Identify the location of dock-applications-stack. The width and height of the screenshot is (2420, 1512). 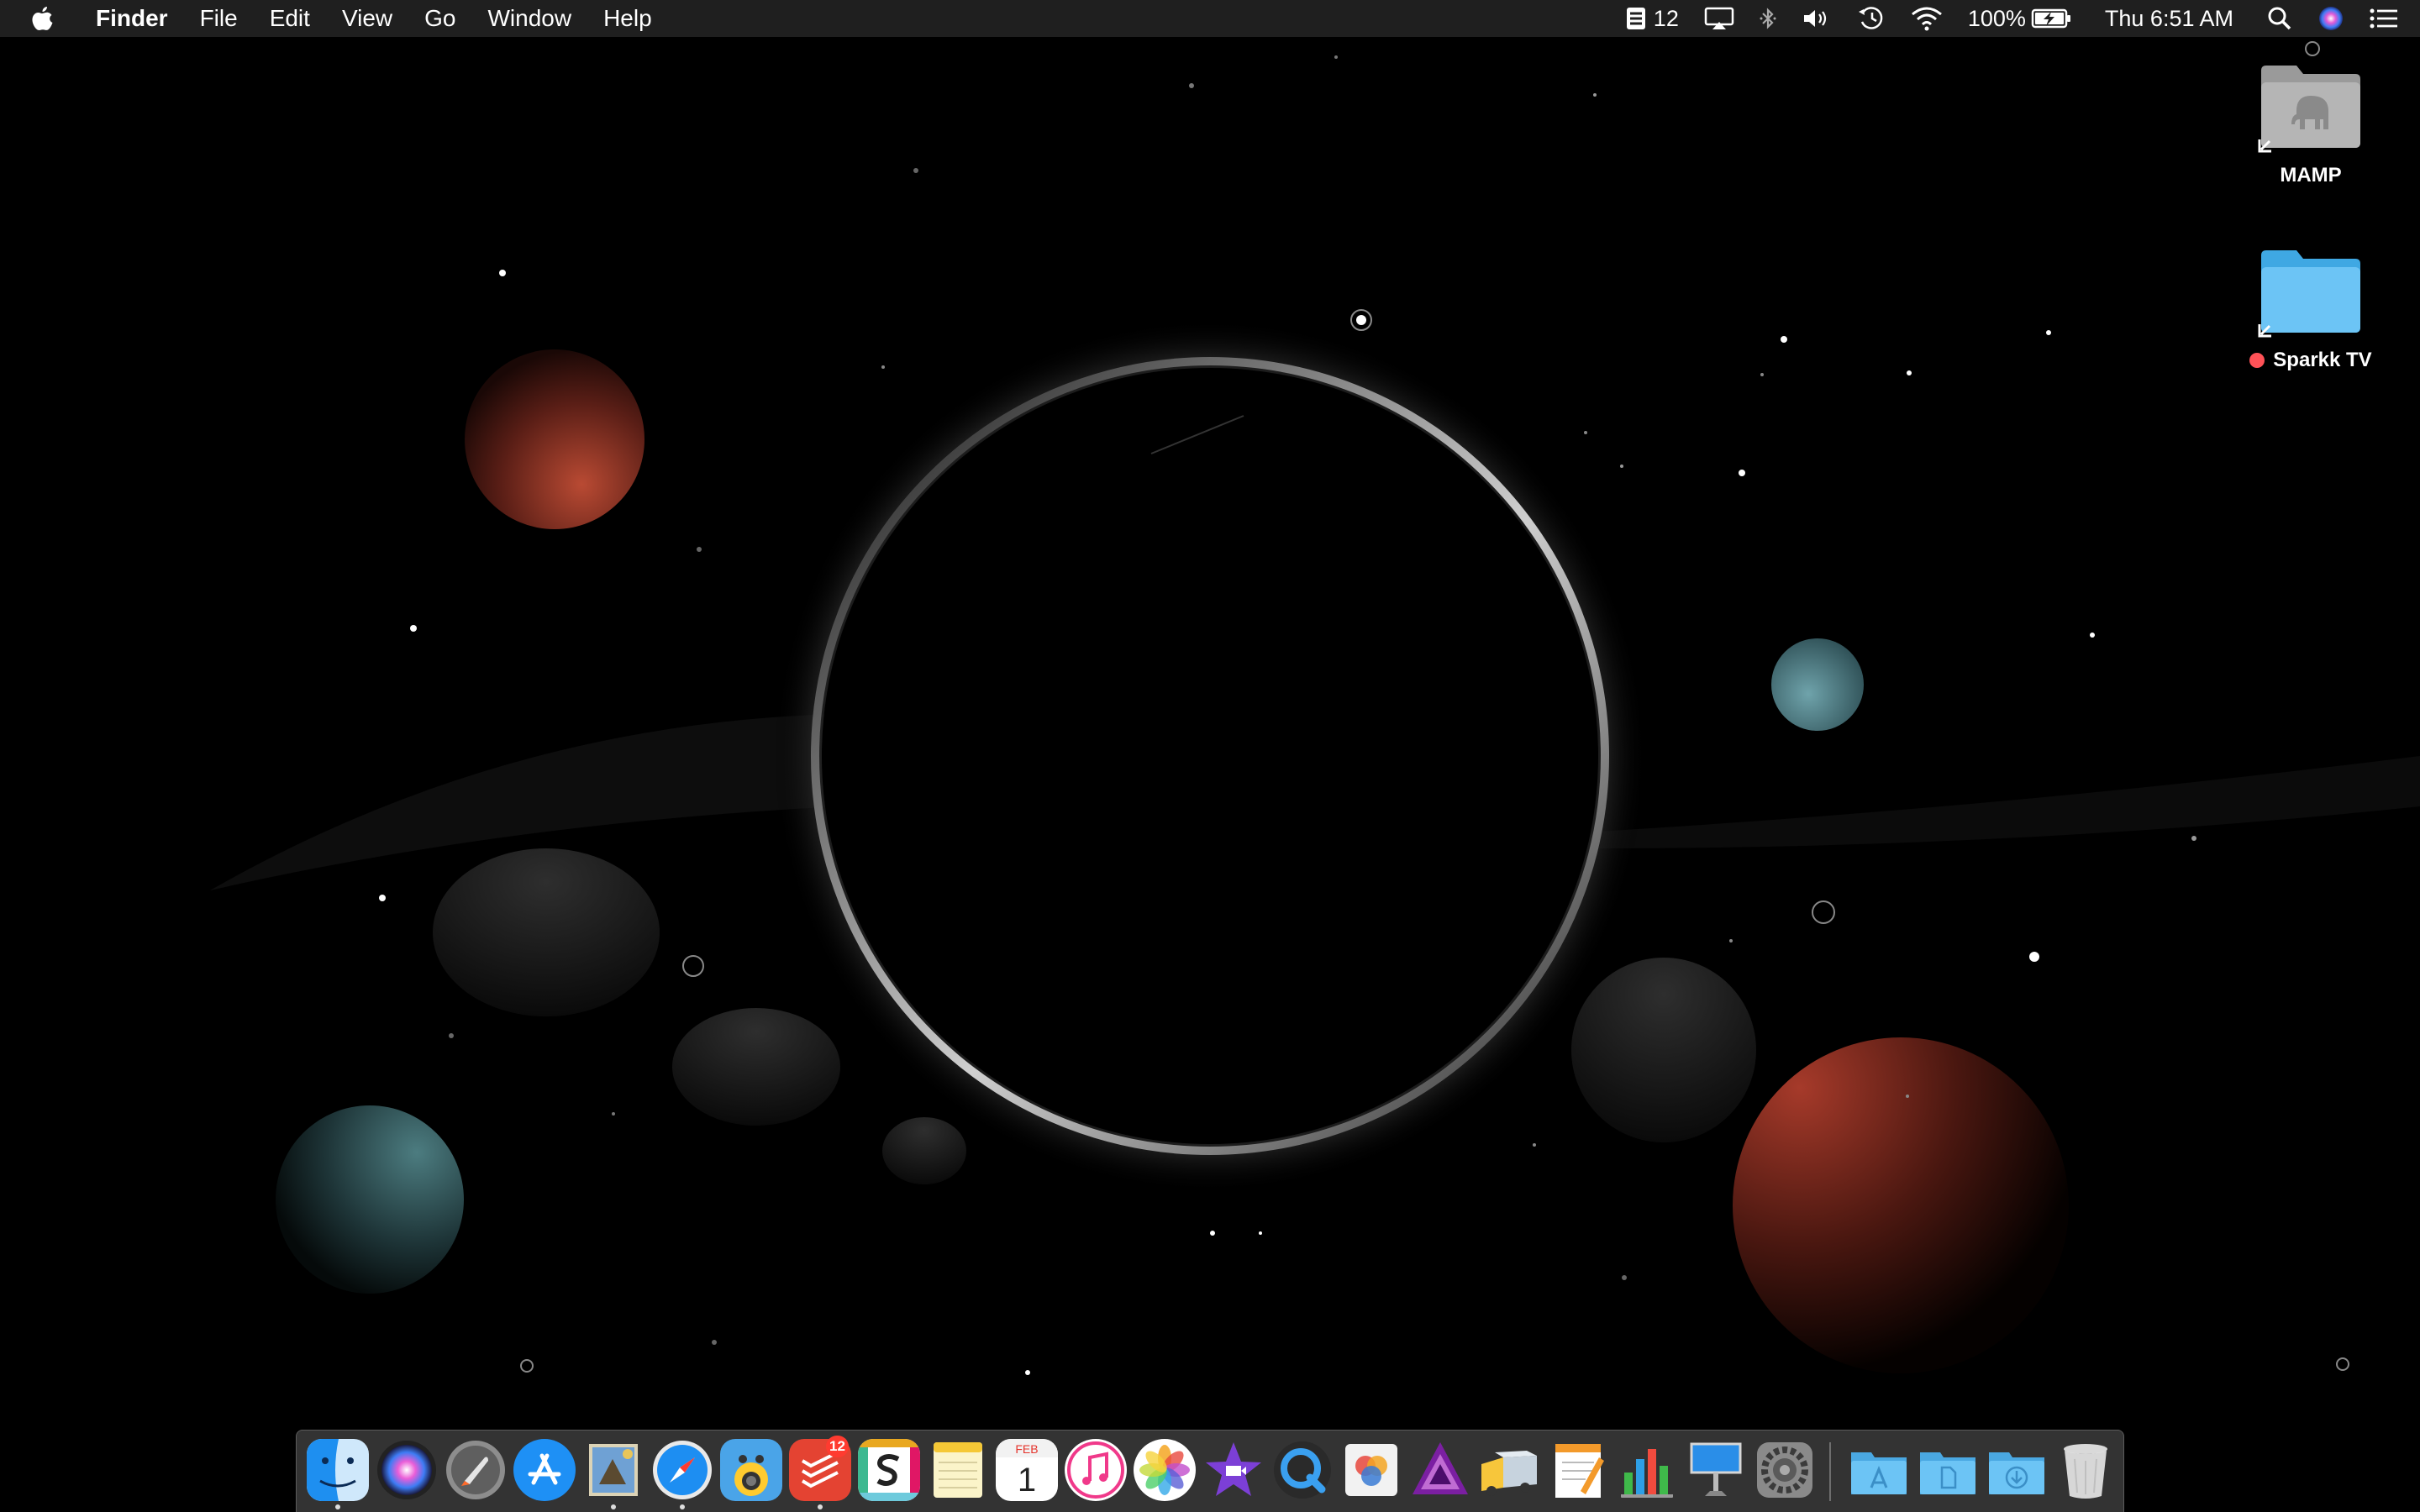
(1879, 1470).